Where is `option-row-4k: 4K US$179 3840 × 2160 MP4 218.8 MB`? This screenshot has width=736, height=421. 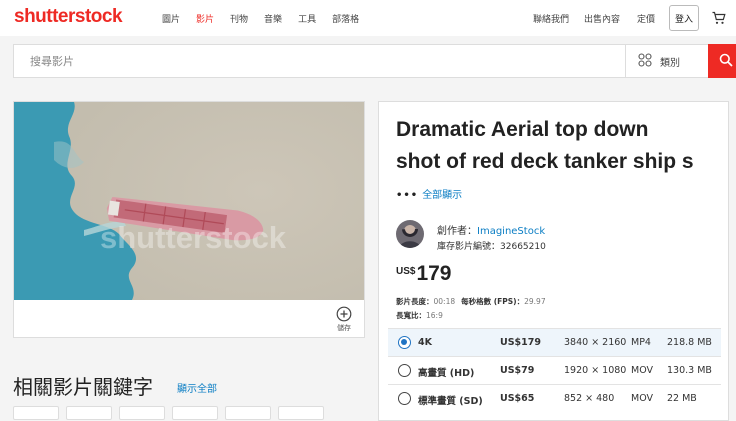 option-row-4k: 4K US$179 3840 × 2160 MP4 218.8 MB is located at coordinates (554, 342).